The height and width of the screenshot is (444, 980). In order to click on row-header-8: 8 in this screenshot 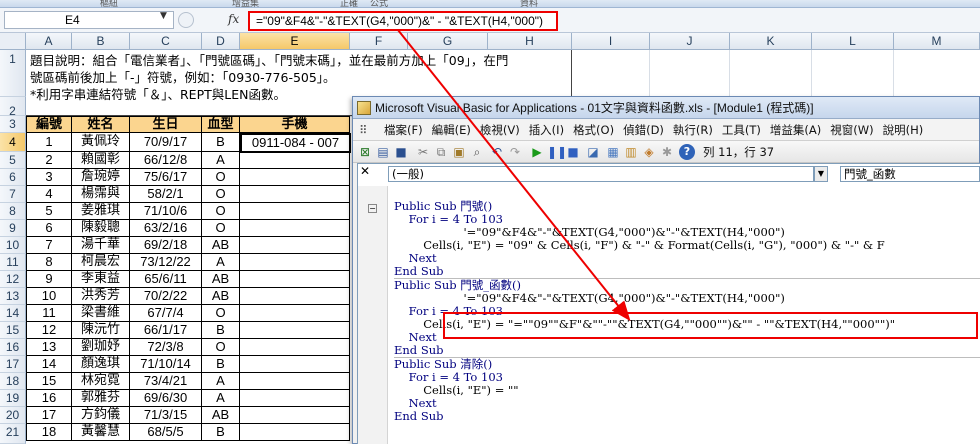, I will do `click(13, 211)`.